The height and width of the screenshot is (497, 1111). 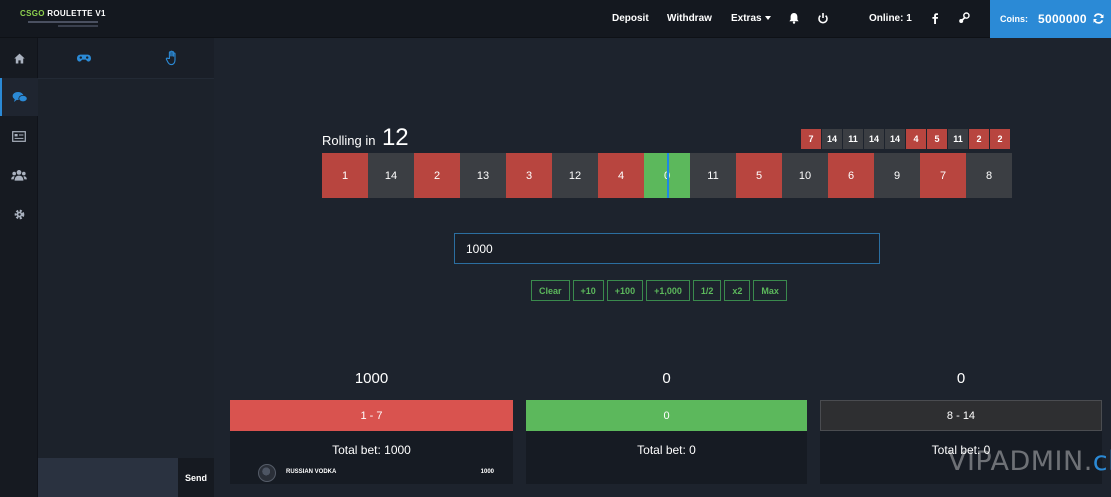 What do you see at coordinates (689, 18) in the screenshot?
I see `withdraw-link: Withdraw` at bounding box center [689, 18].